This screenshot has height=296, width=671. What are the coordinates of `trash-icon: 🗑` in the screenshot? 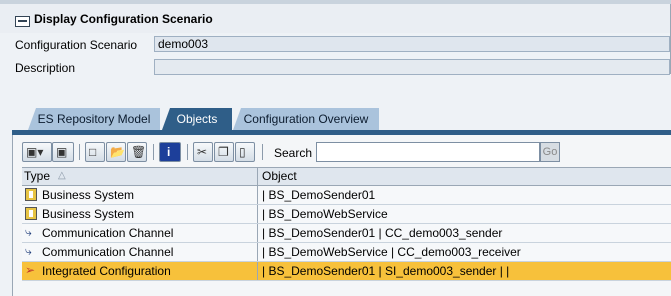 It's located at (139, 152).